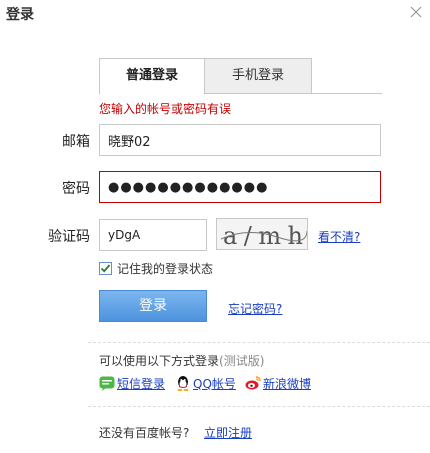 The image size is (430, 453). I want to click on captcha-graphic: a/mh, so click(263, 236).